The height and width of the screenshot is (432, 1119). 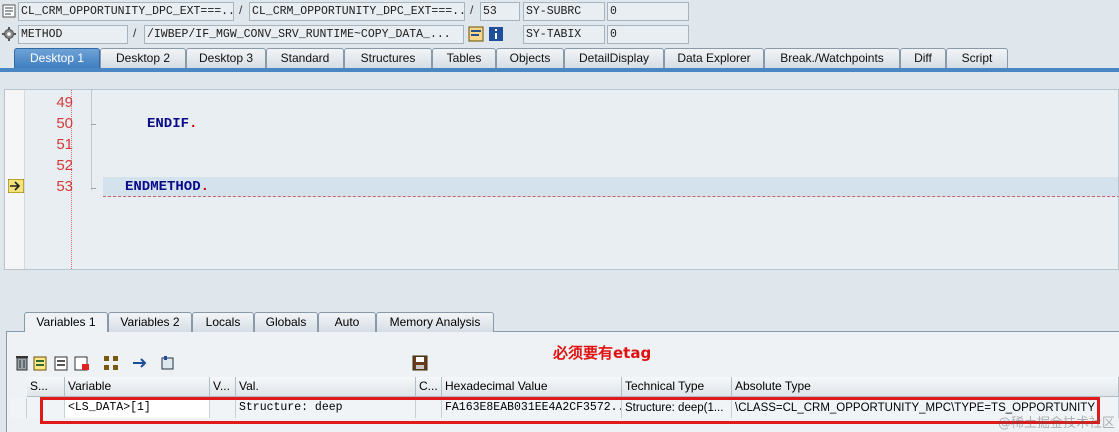 I want to click on line-number: 51, so click(x=64, y=144).